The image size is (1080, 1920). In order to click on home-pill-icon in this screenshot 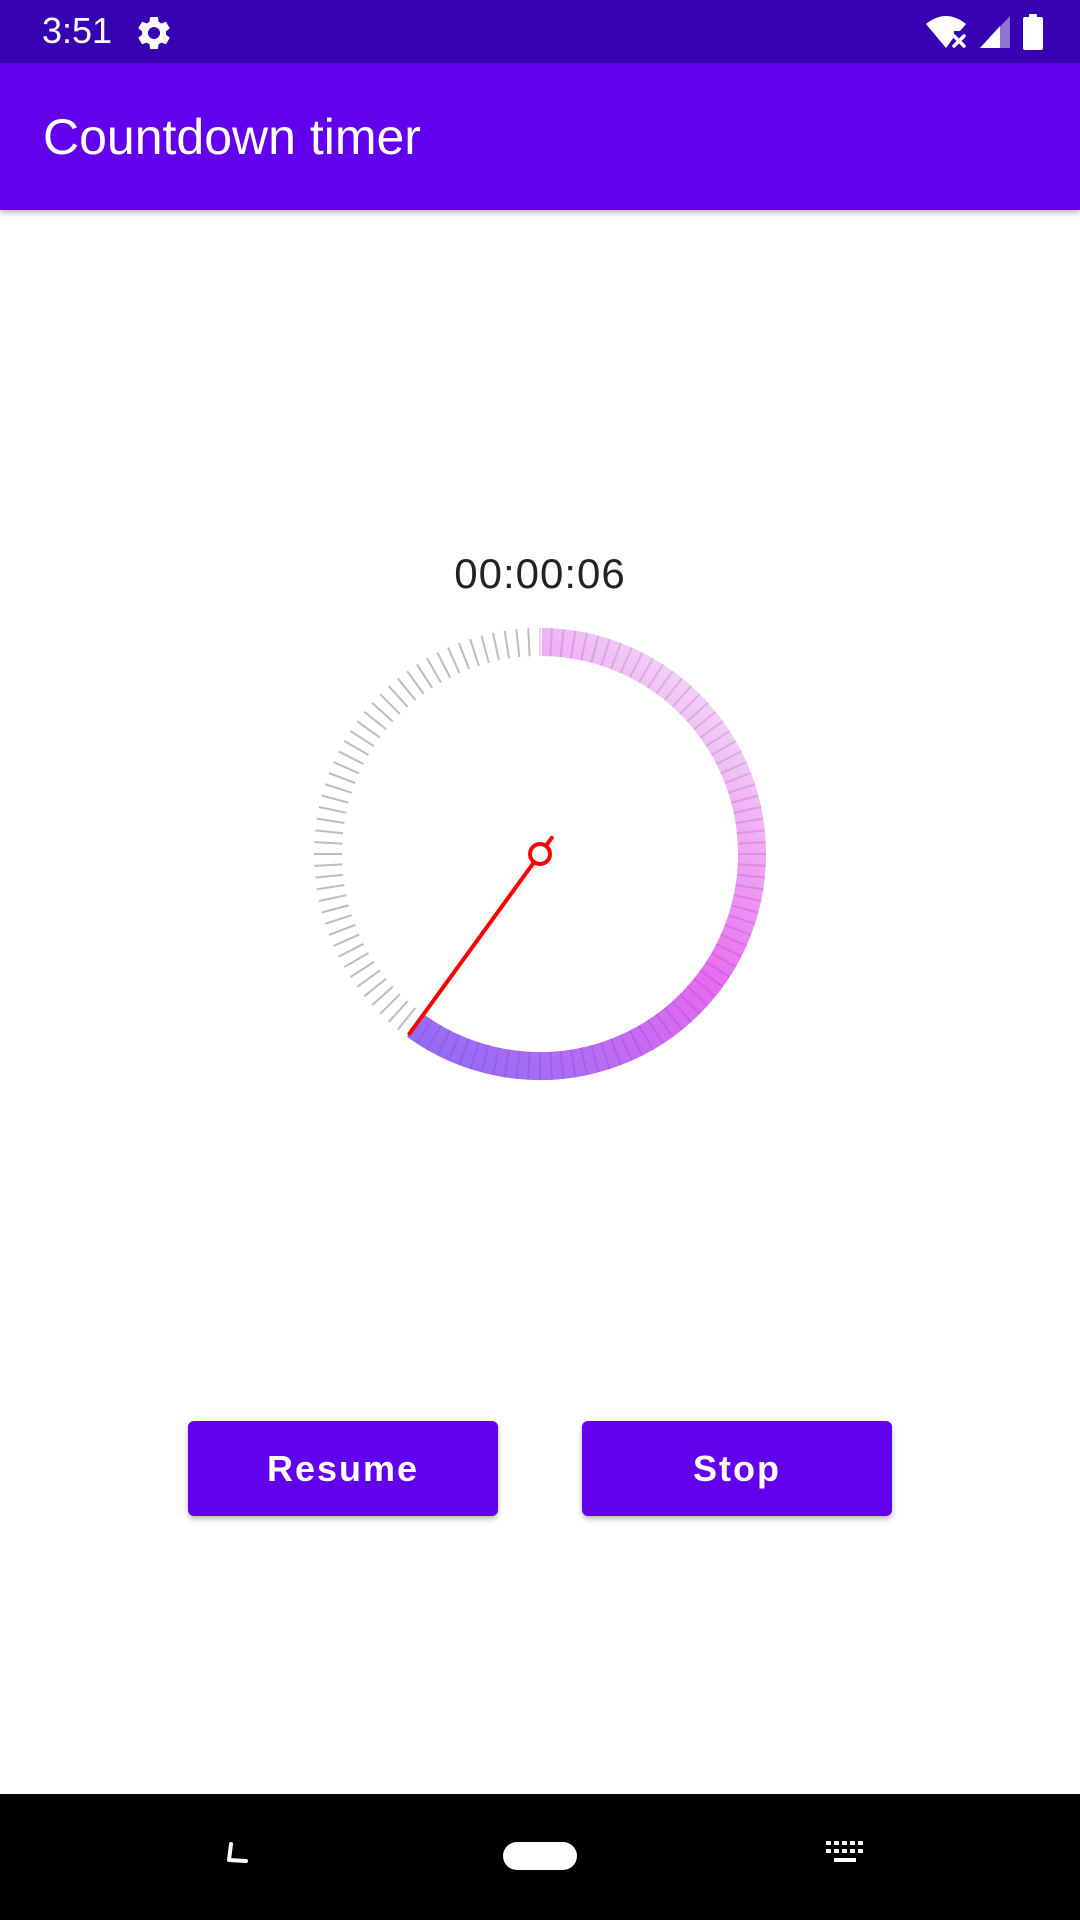, I will do `click(540, 1856)`.